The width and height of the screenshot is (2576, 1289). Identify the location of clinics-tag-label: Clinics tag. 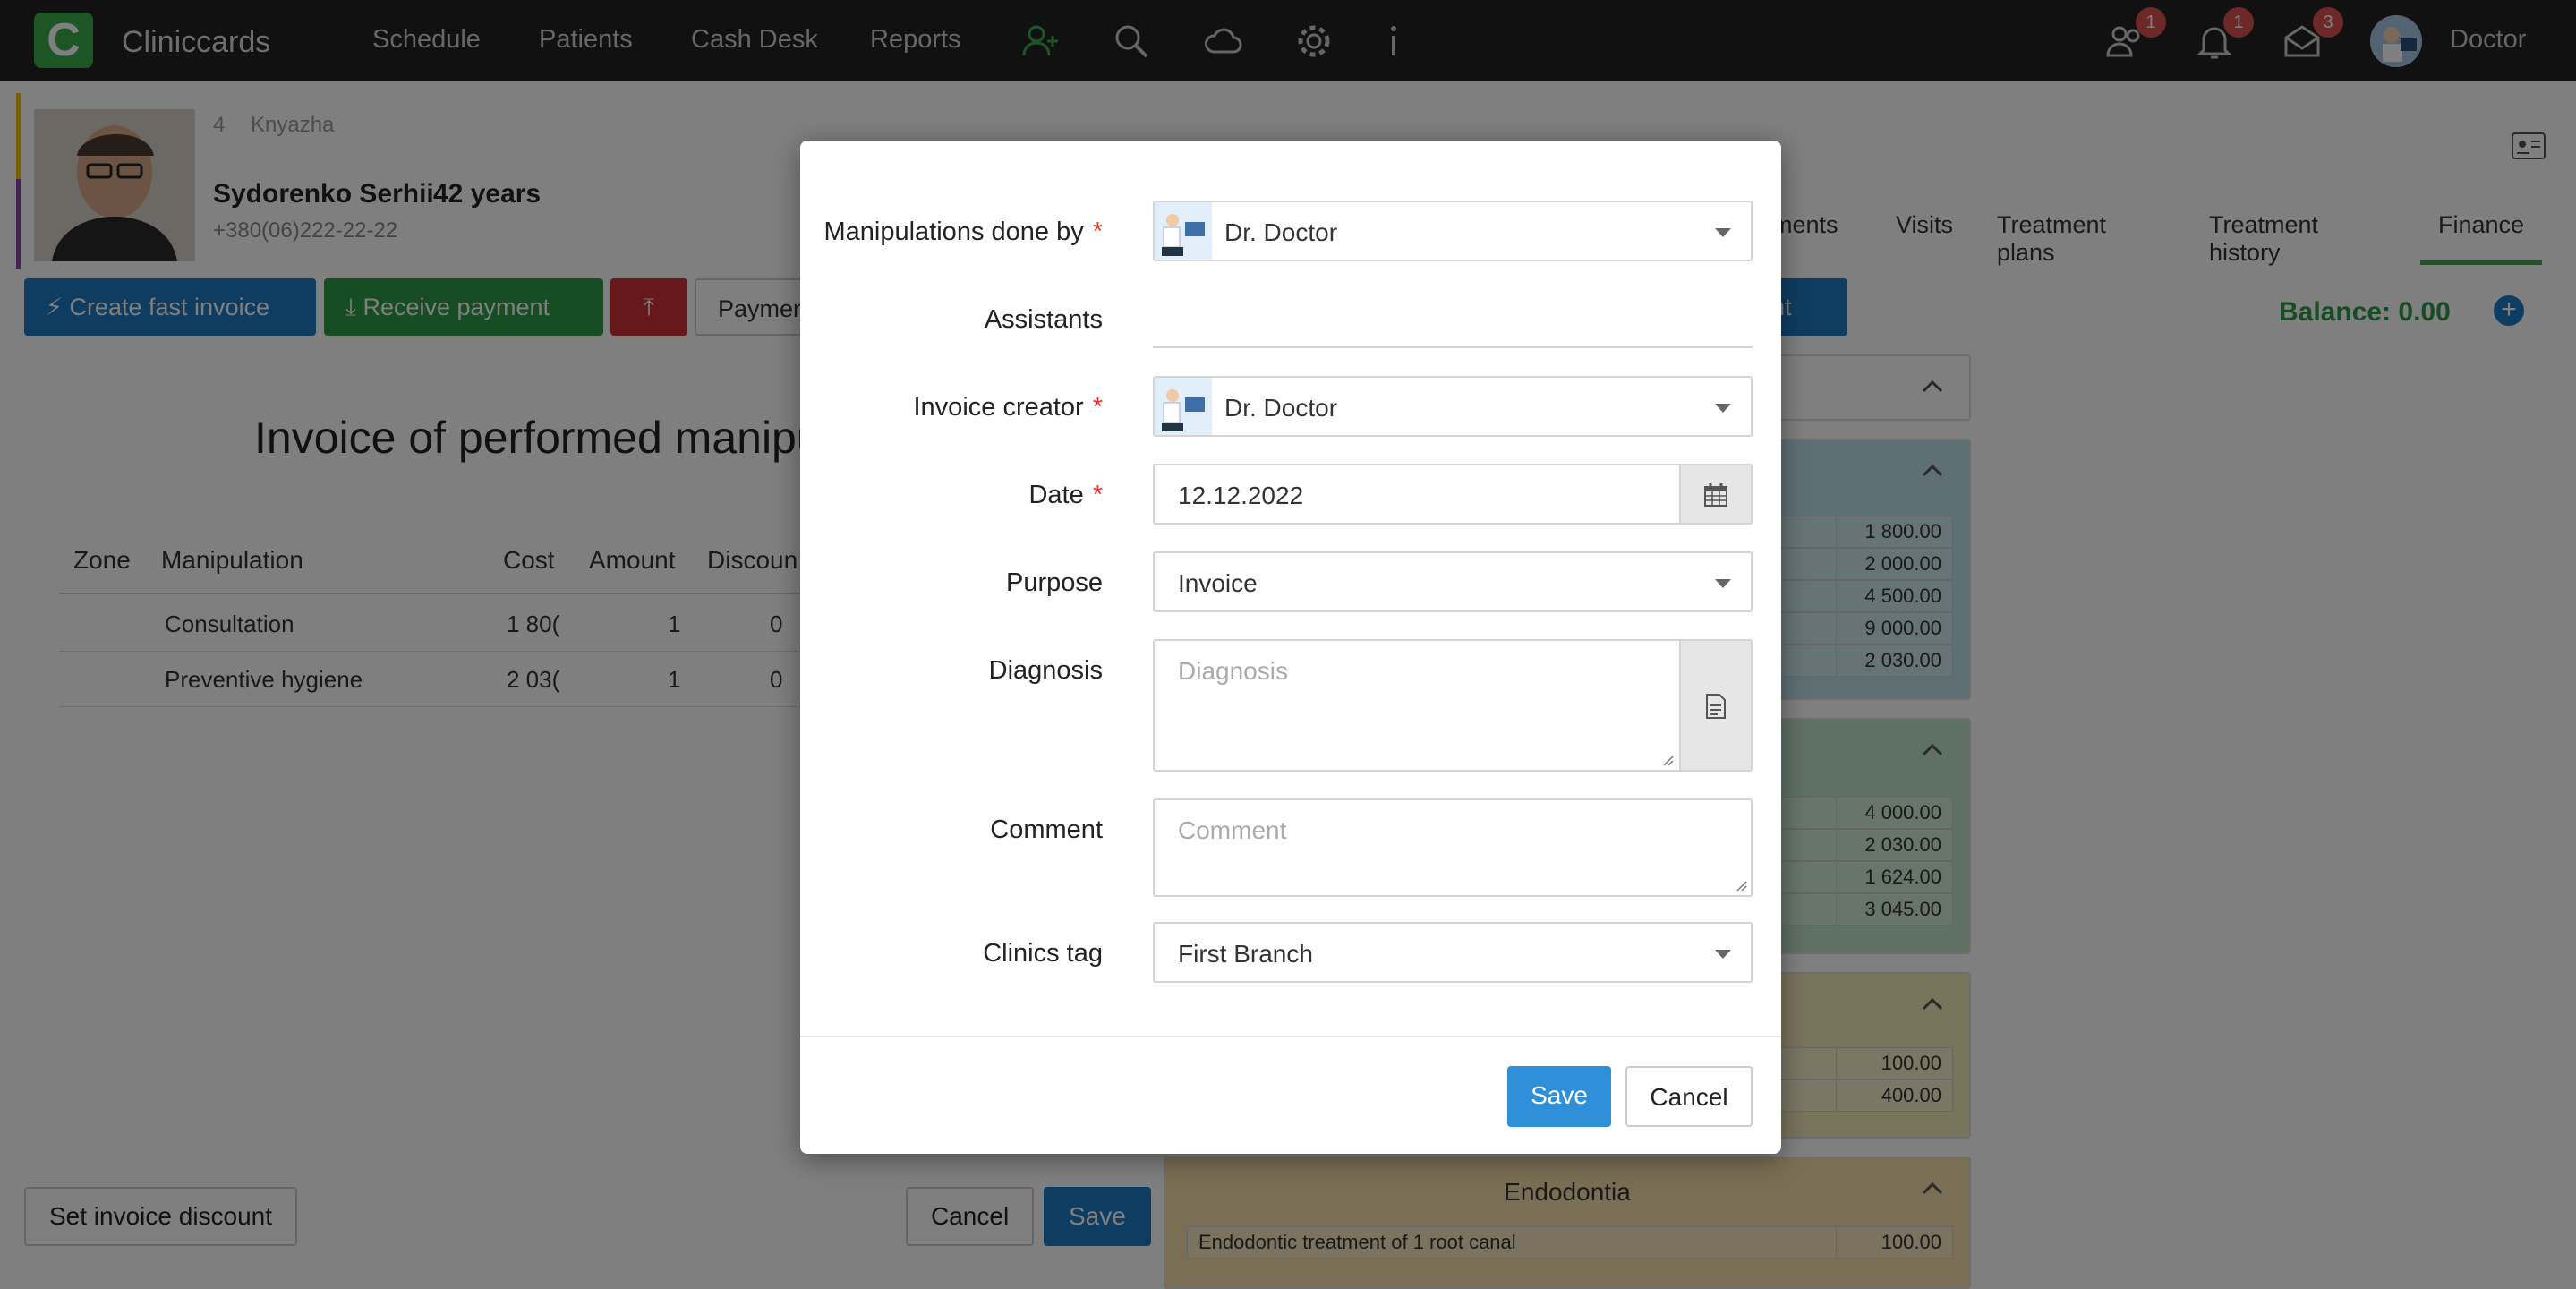
(1043, 954).